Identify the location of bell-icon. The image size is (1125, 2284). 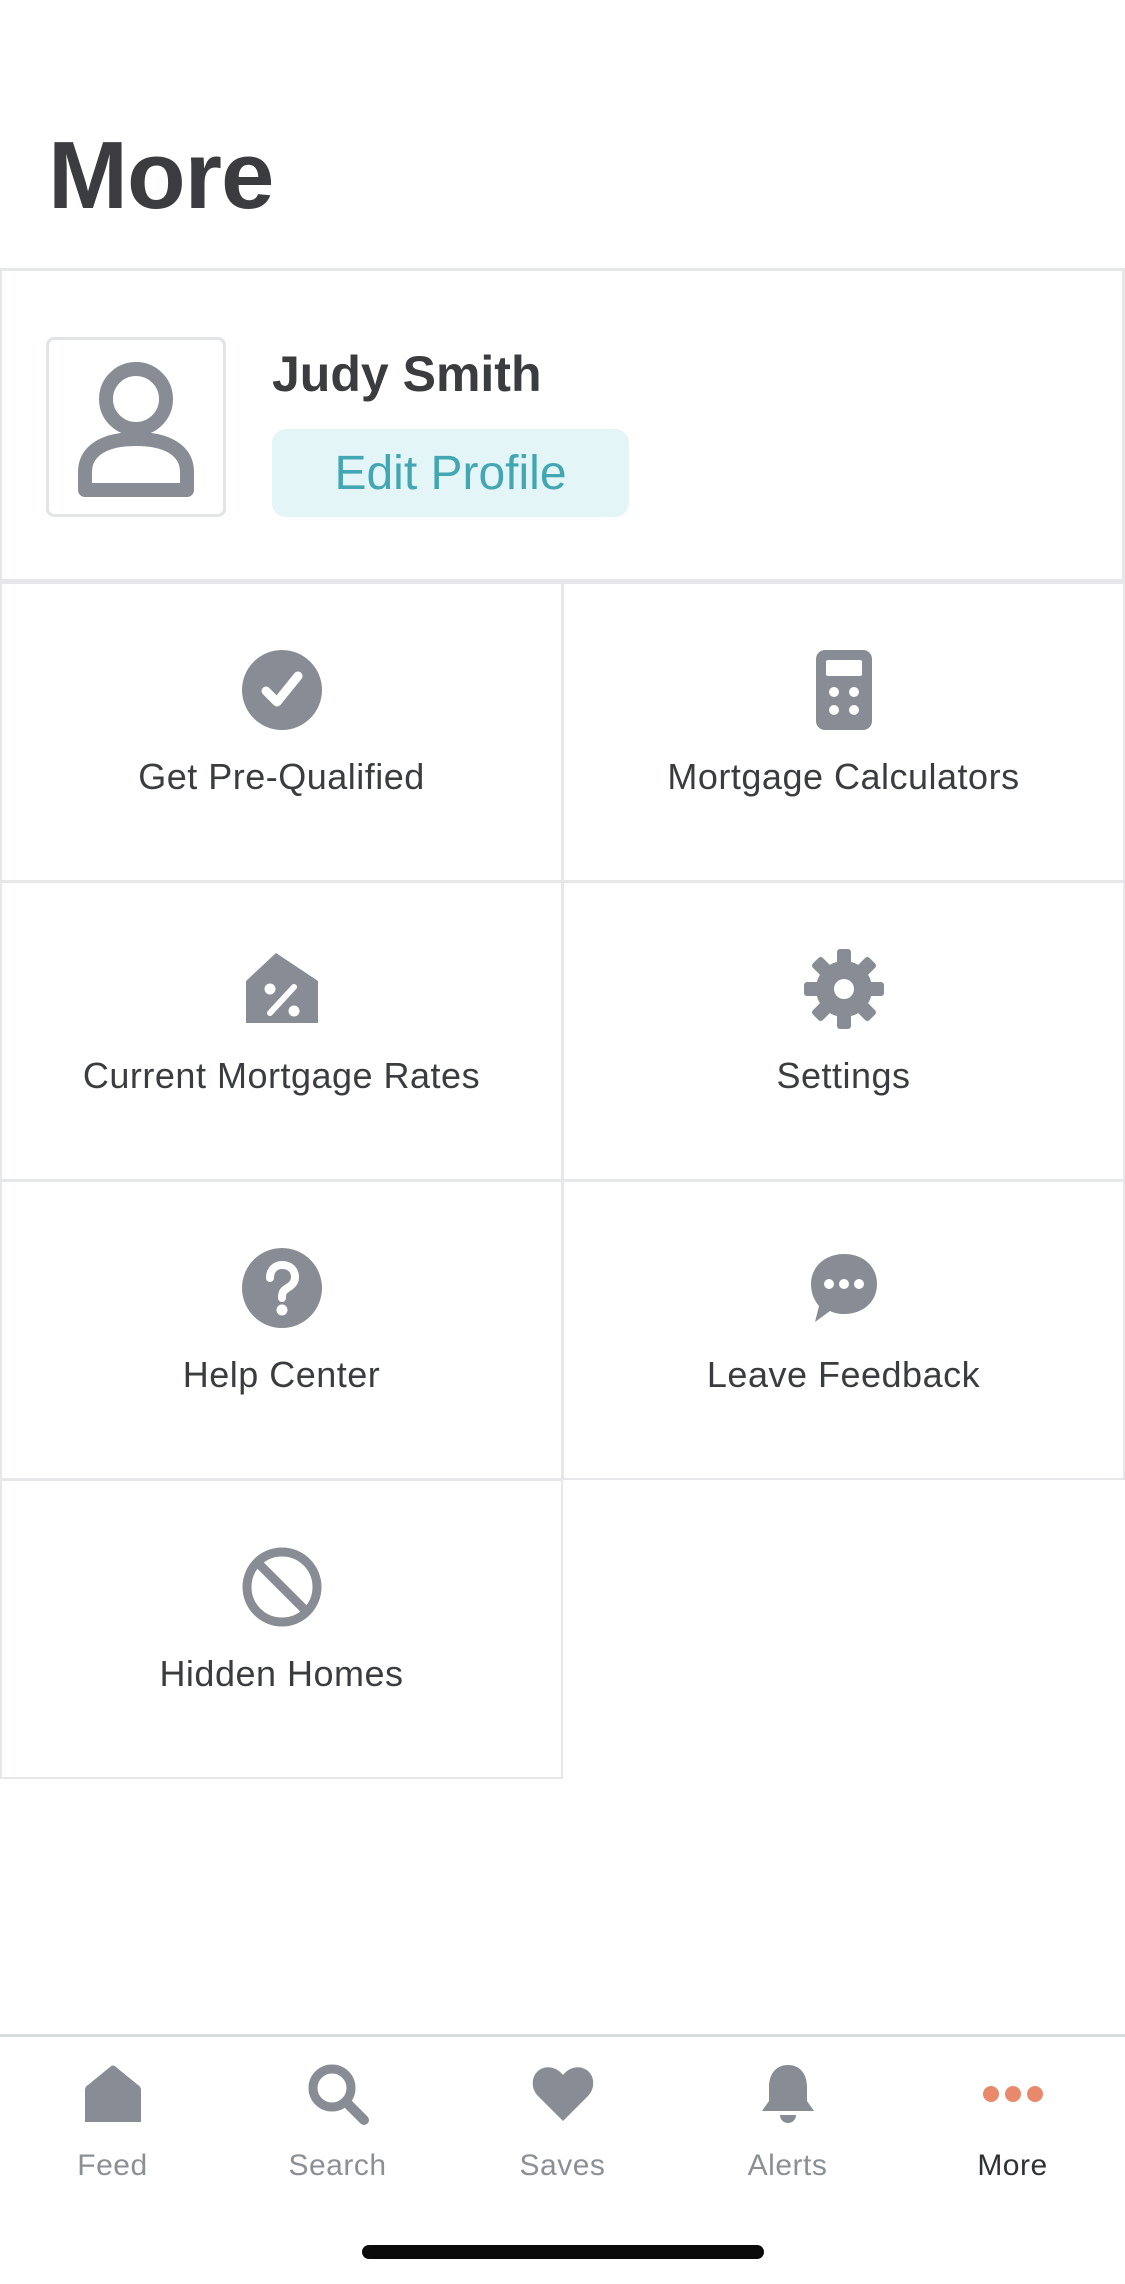
(788, 2094).